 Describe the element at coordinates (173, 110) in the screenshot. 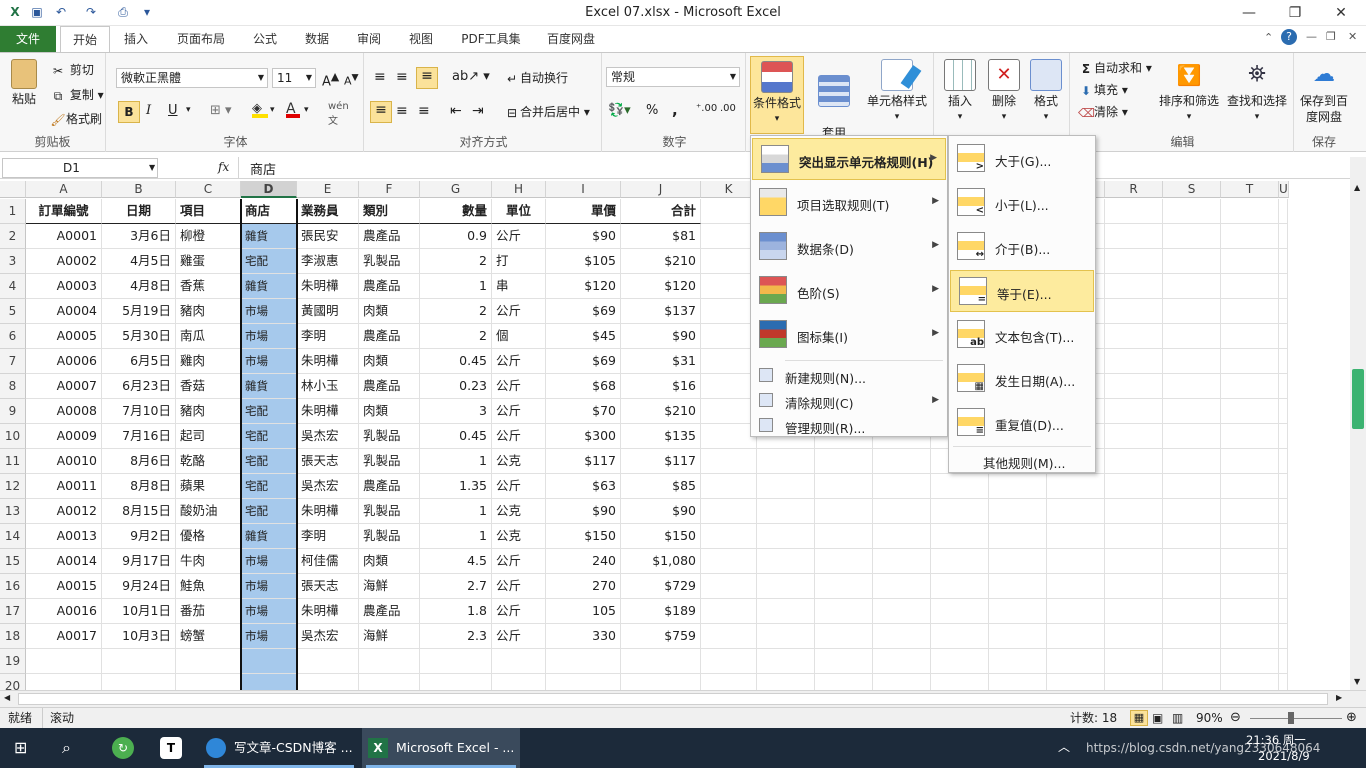

I see `underline-button: U` at that location.